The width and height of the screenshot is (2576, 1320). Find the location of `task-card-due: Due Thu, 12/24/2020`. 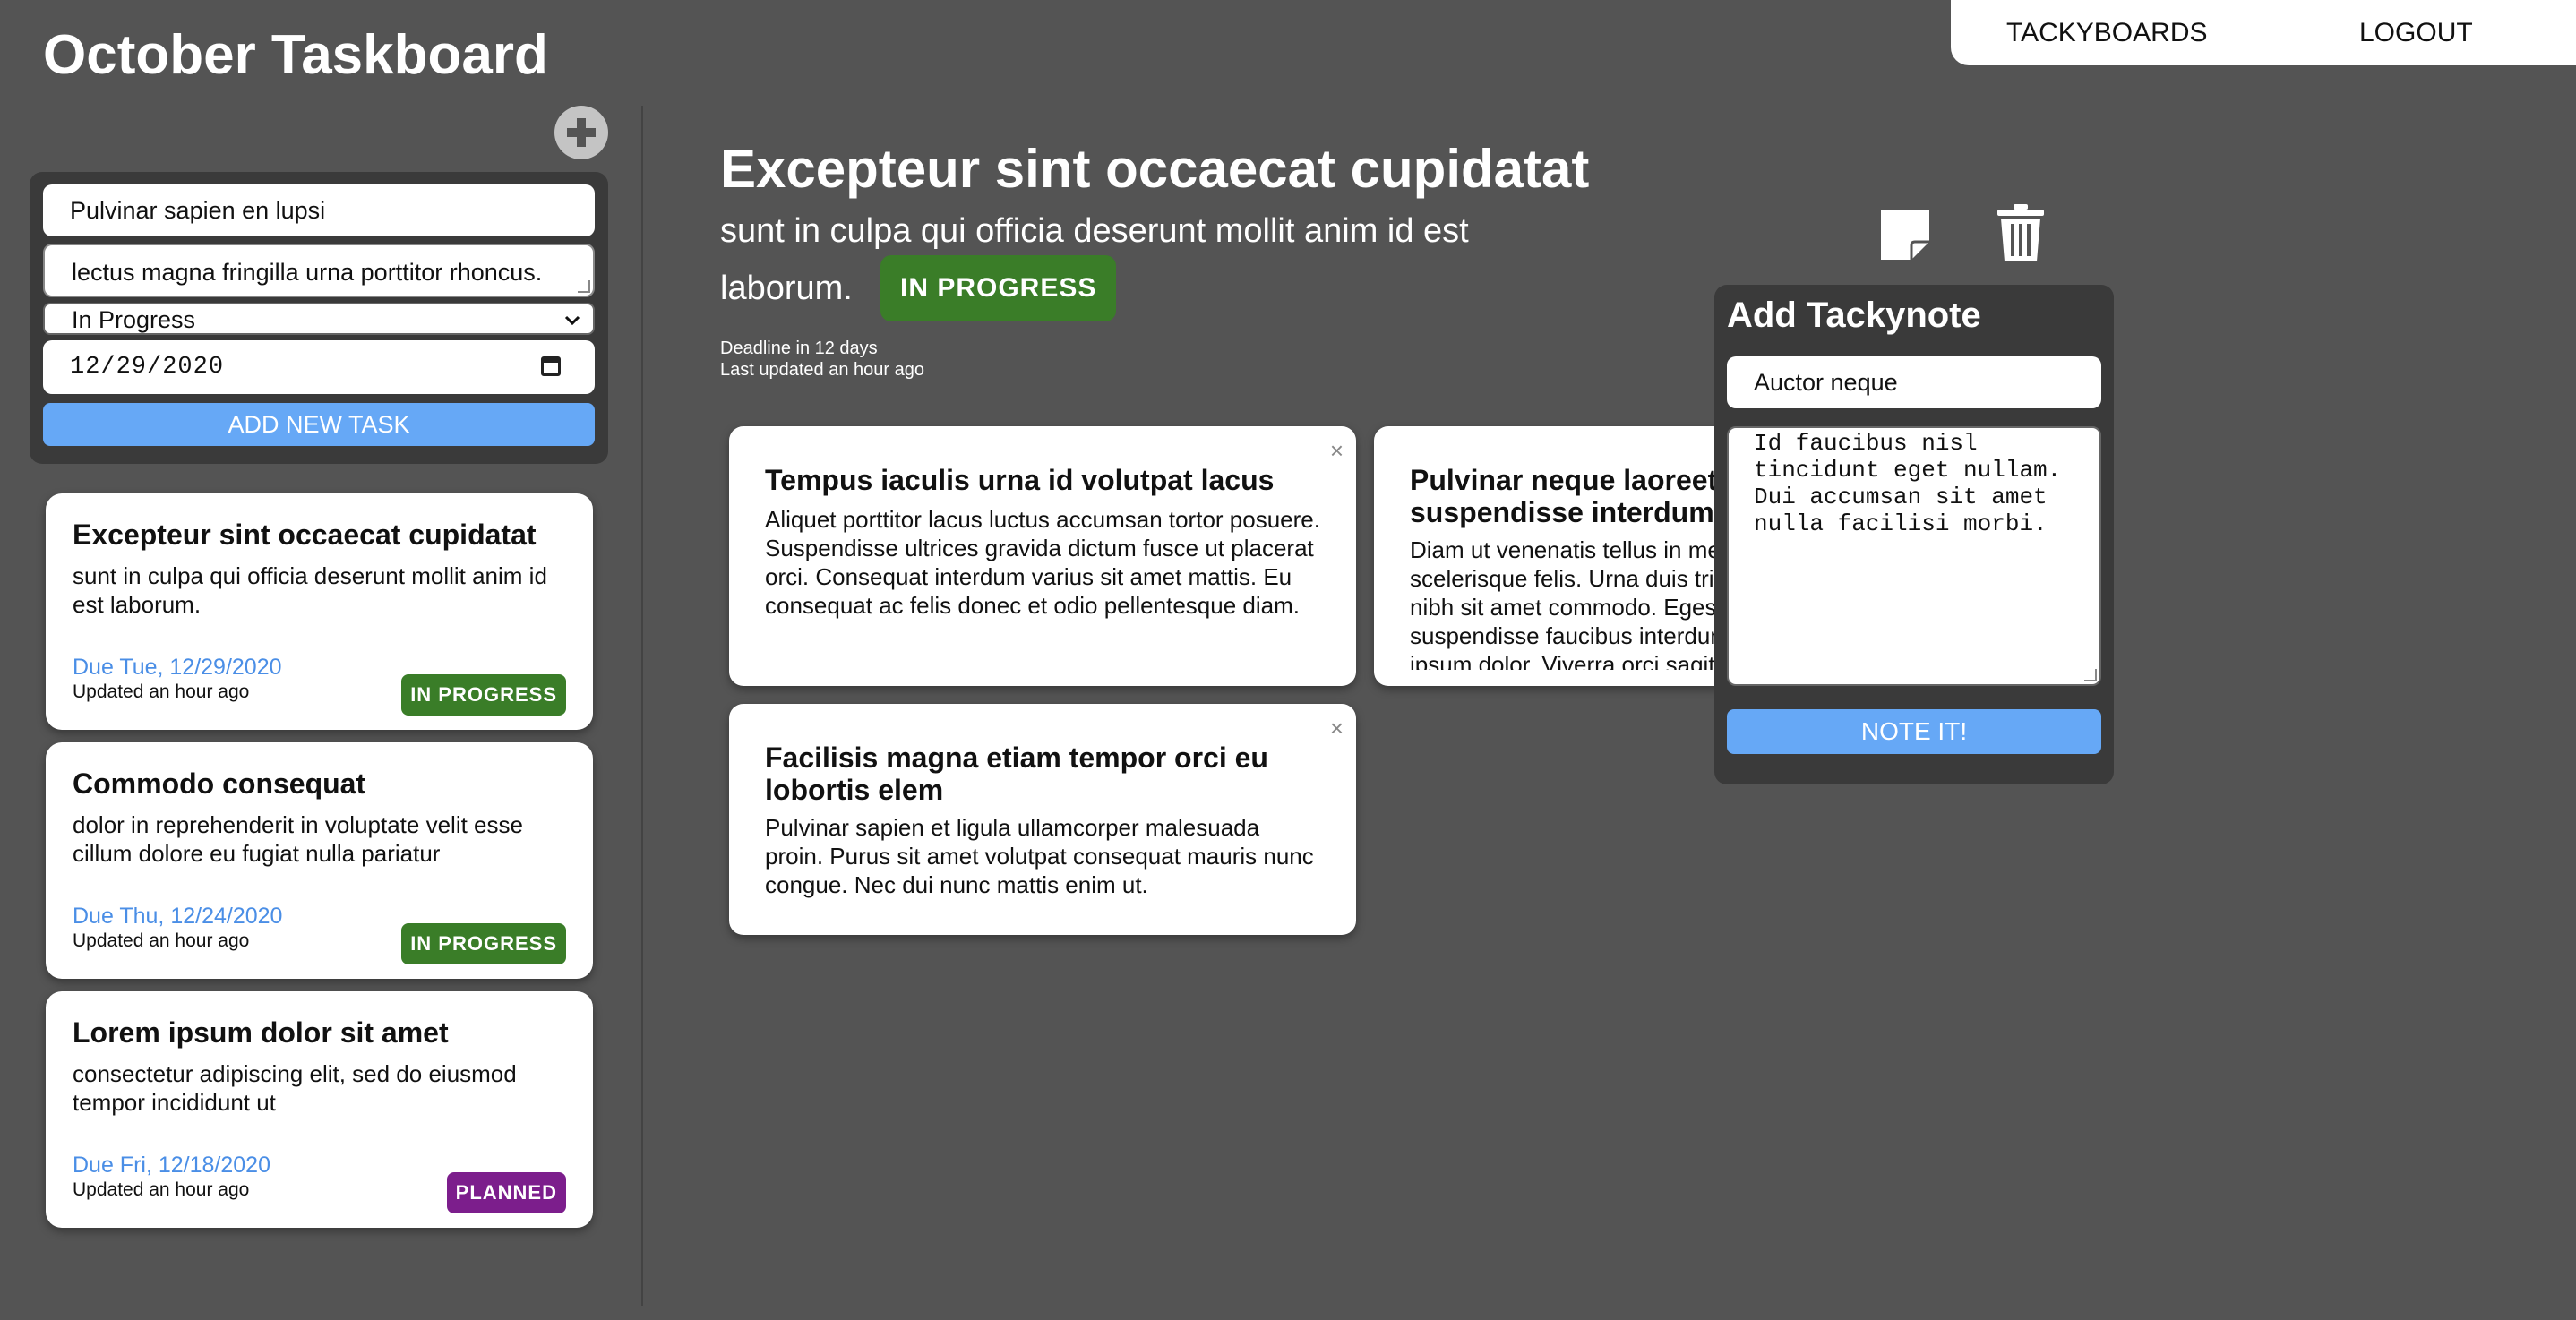

task-card-due: Due Thu, 12/24/2020 is located at coordinates (178, 917).